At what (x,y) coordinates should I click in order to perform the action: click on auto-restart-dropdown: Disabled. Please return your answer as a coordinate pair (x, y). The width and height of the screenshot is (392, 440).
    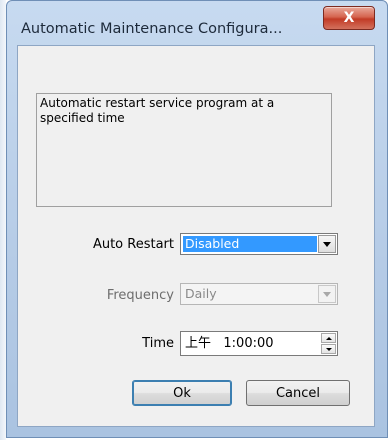
    Looking at the image, I should click on (259, 244).